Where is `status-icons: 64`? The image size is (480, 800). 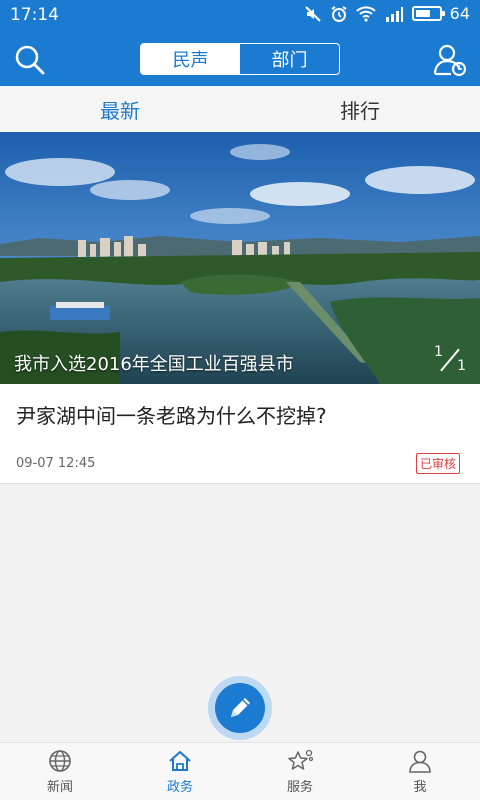
status-icons: 64 is located at coordinates (387, 13).